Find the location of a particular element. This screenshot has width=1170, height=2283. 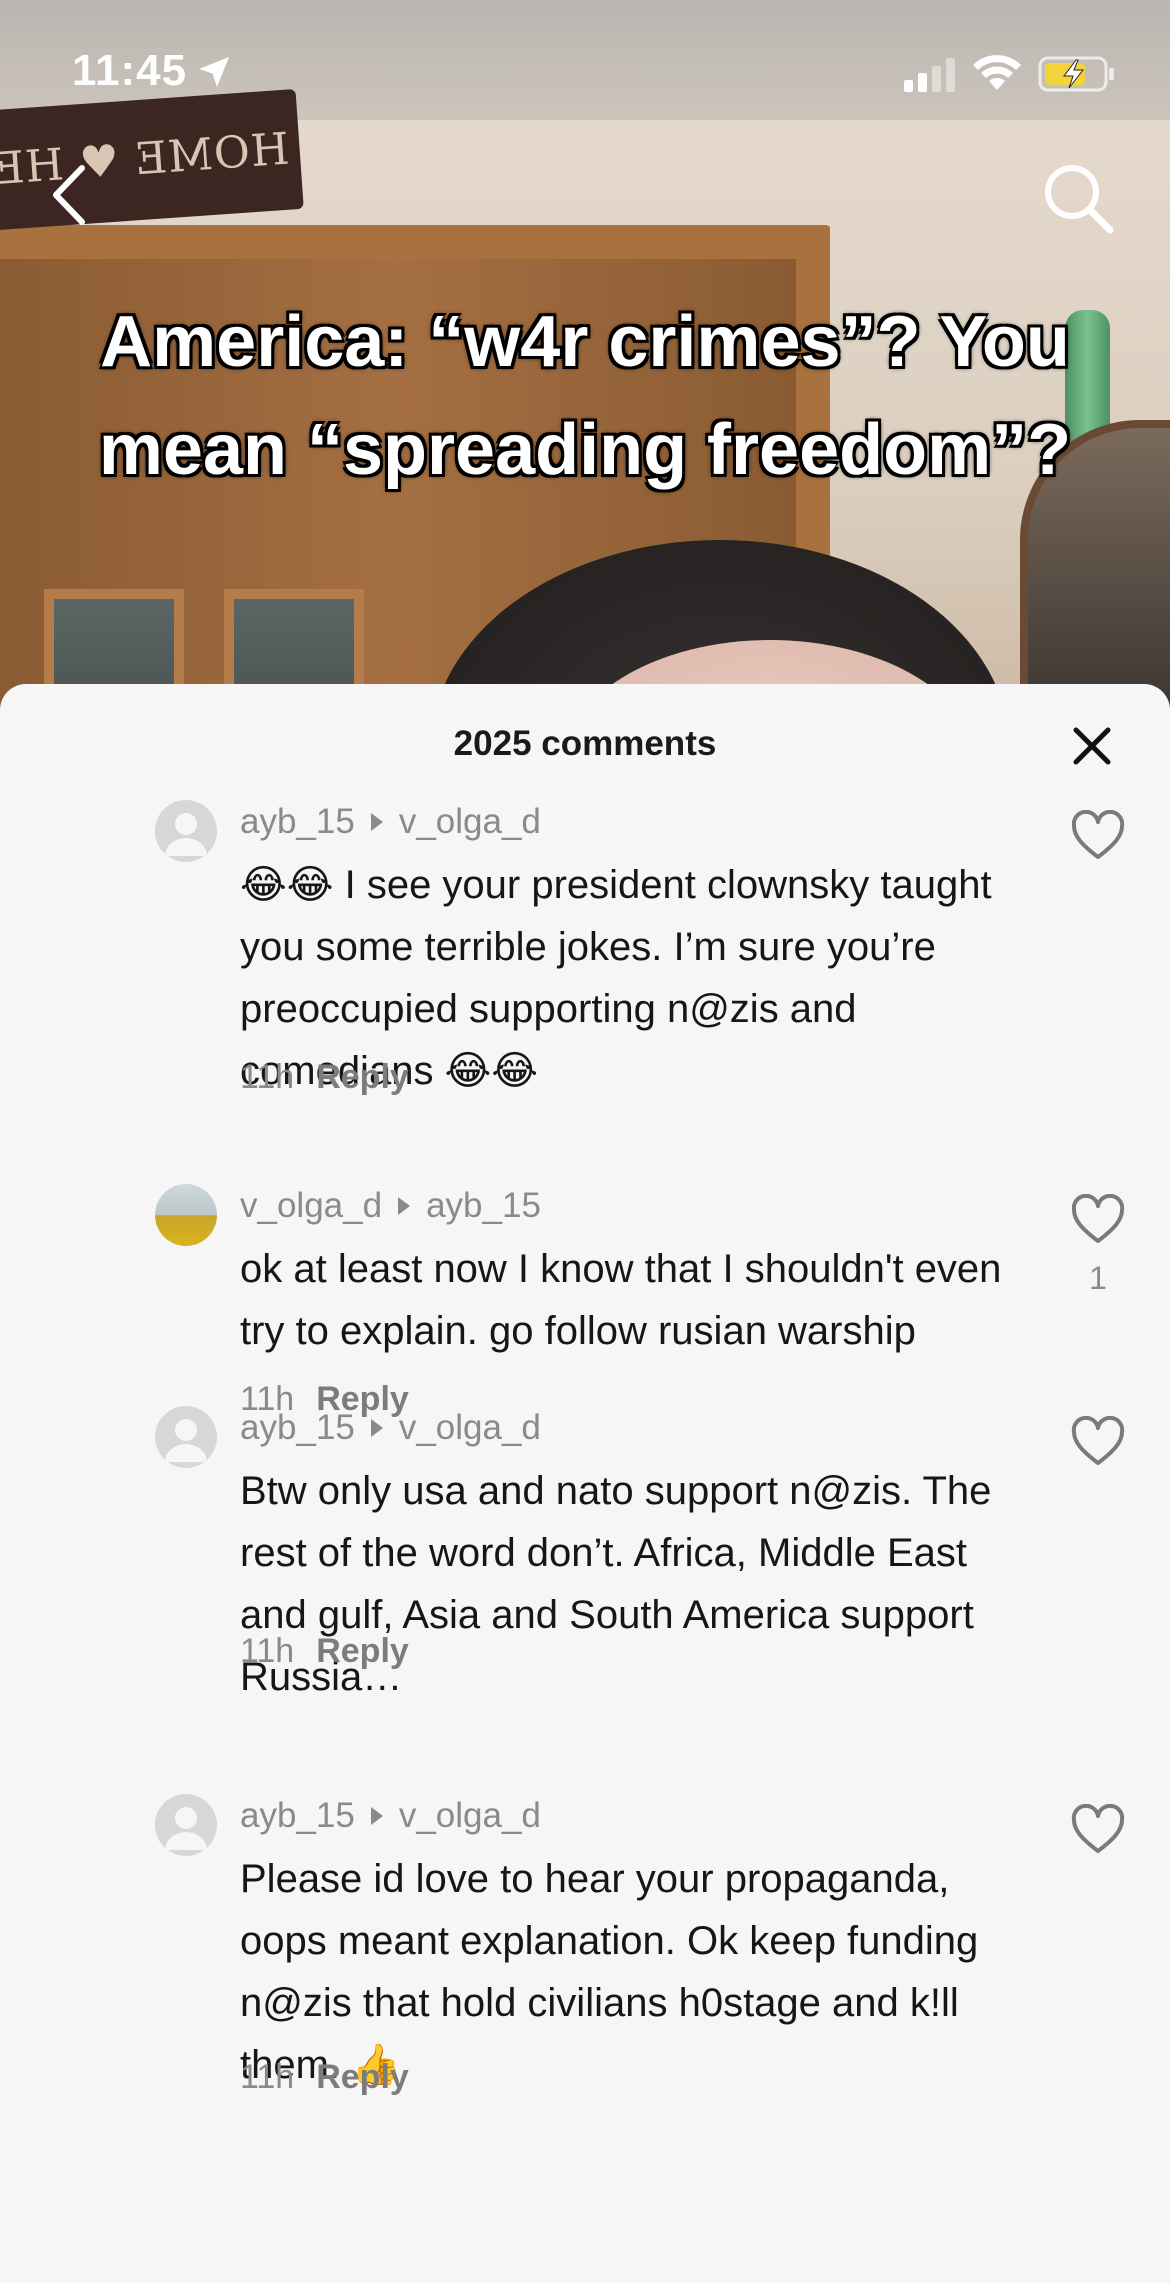

close-icon is located at coordinates (1092, 746).